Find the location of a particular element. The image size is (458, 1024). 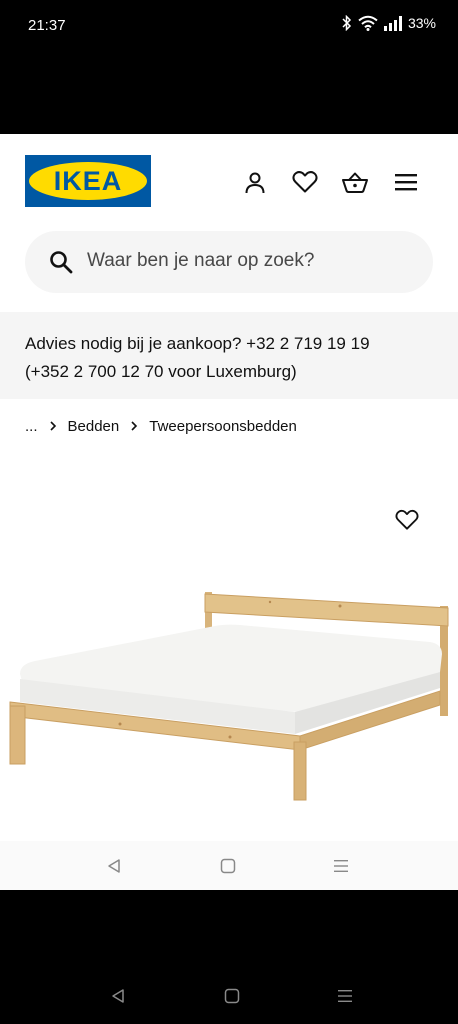

menu-lines-icon is located at coordinates (341, 866).